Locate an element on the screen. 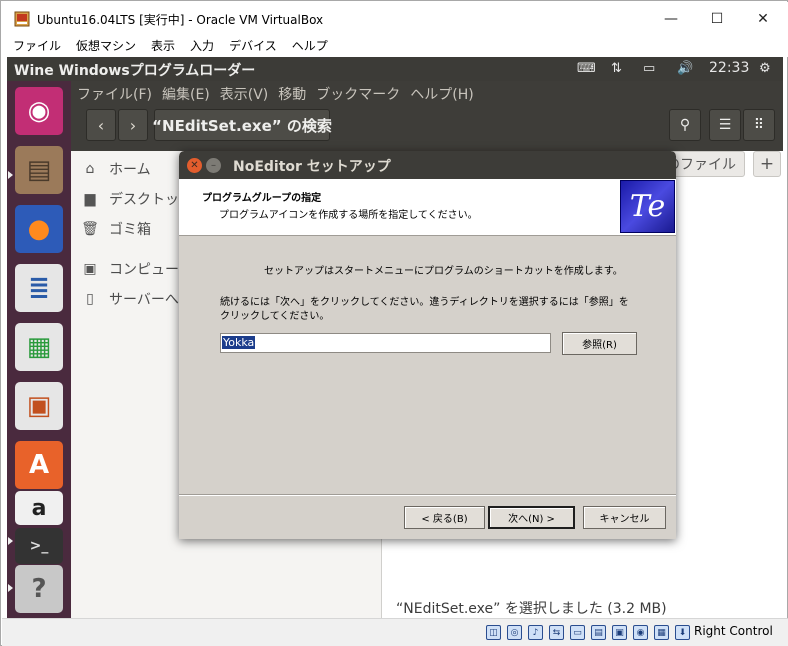 Image resolution: width=788 pixels, height=646 pixels. sidebar-item-label: ゴミ箱 is located at coordinates (130, 230).